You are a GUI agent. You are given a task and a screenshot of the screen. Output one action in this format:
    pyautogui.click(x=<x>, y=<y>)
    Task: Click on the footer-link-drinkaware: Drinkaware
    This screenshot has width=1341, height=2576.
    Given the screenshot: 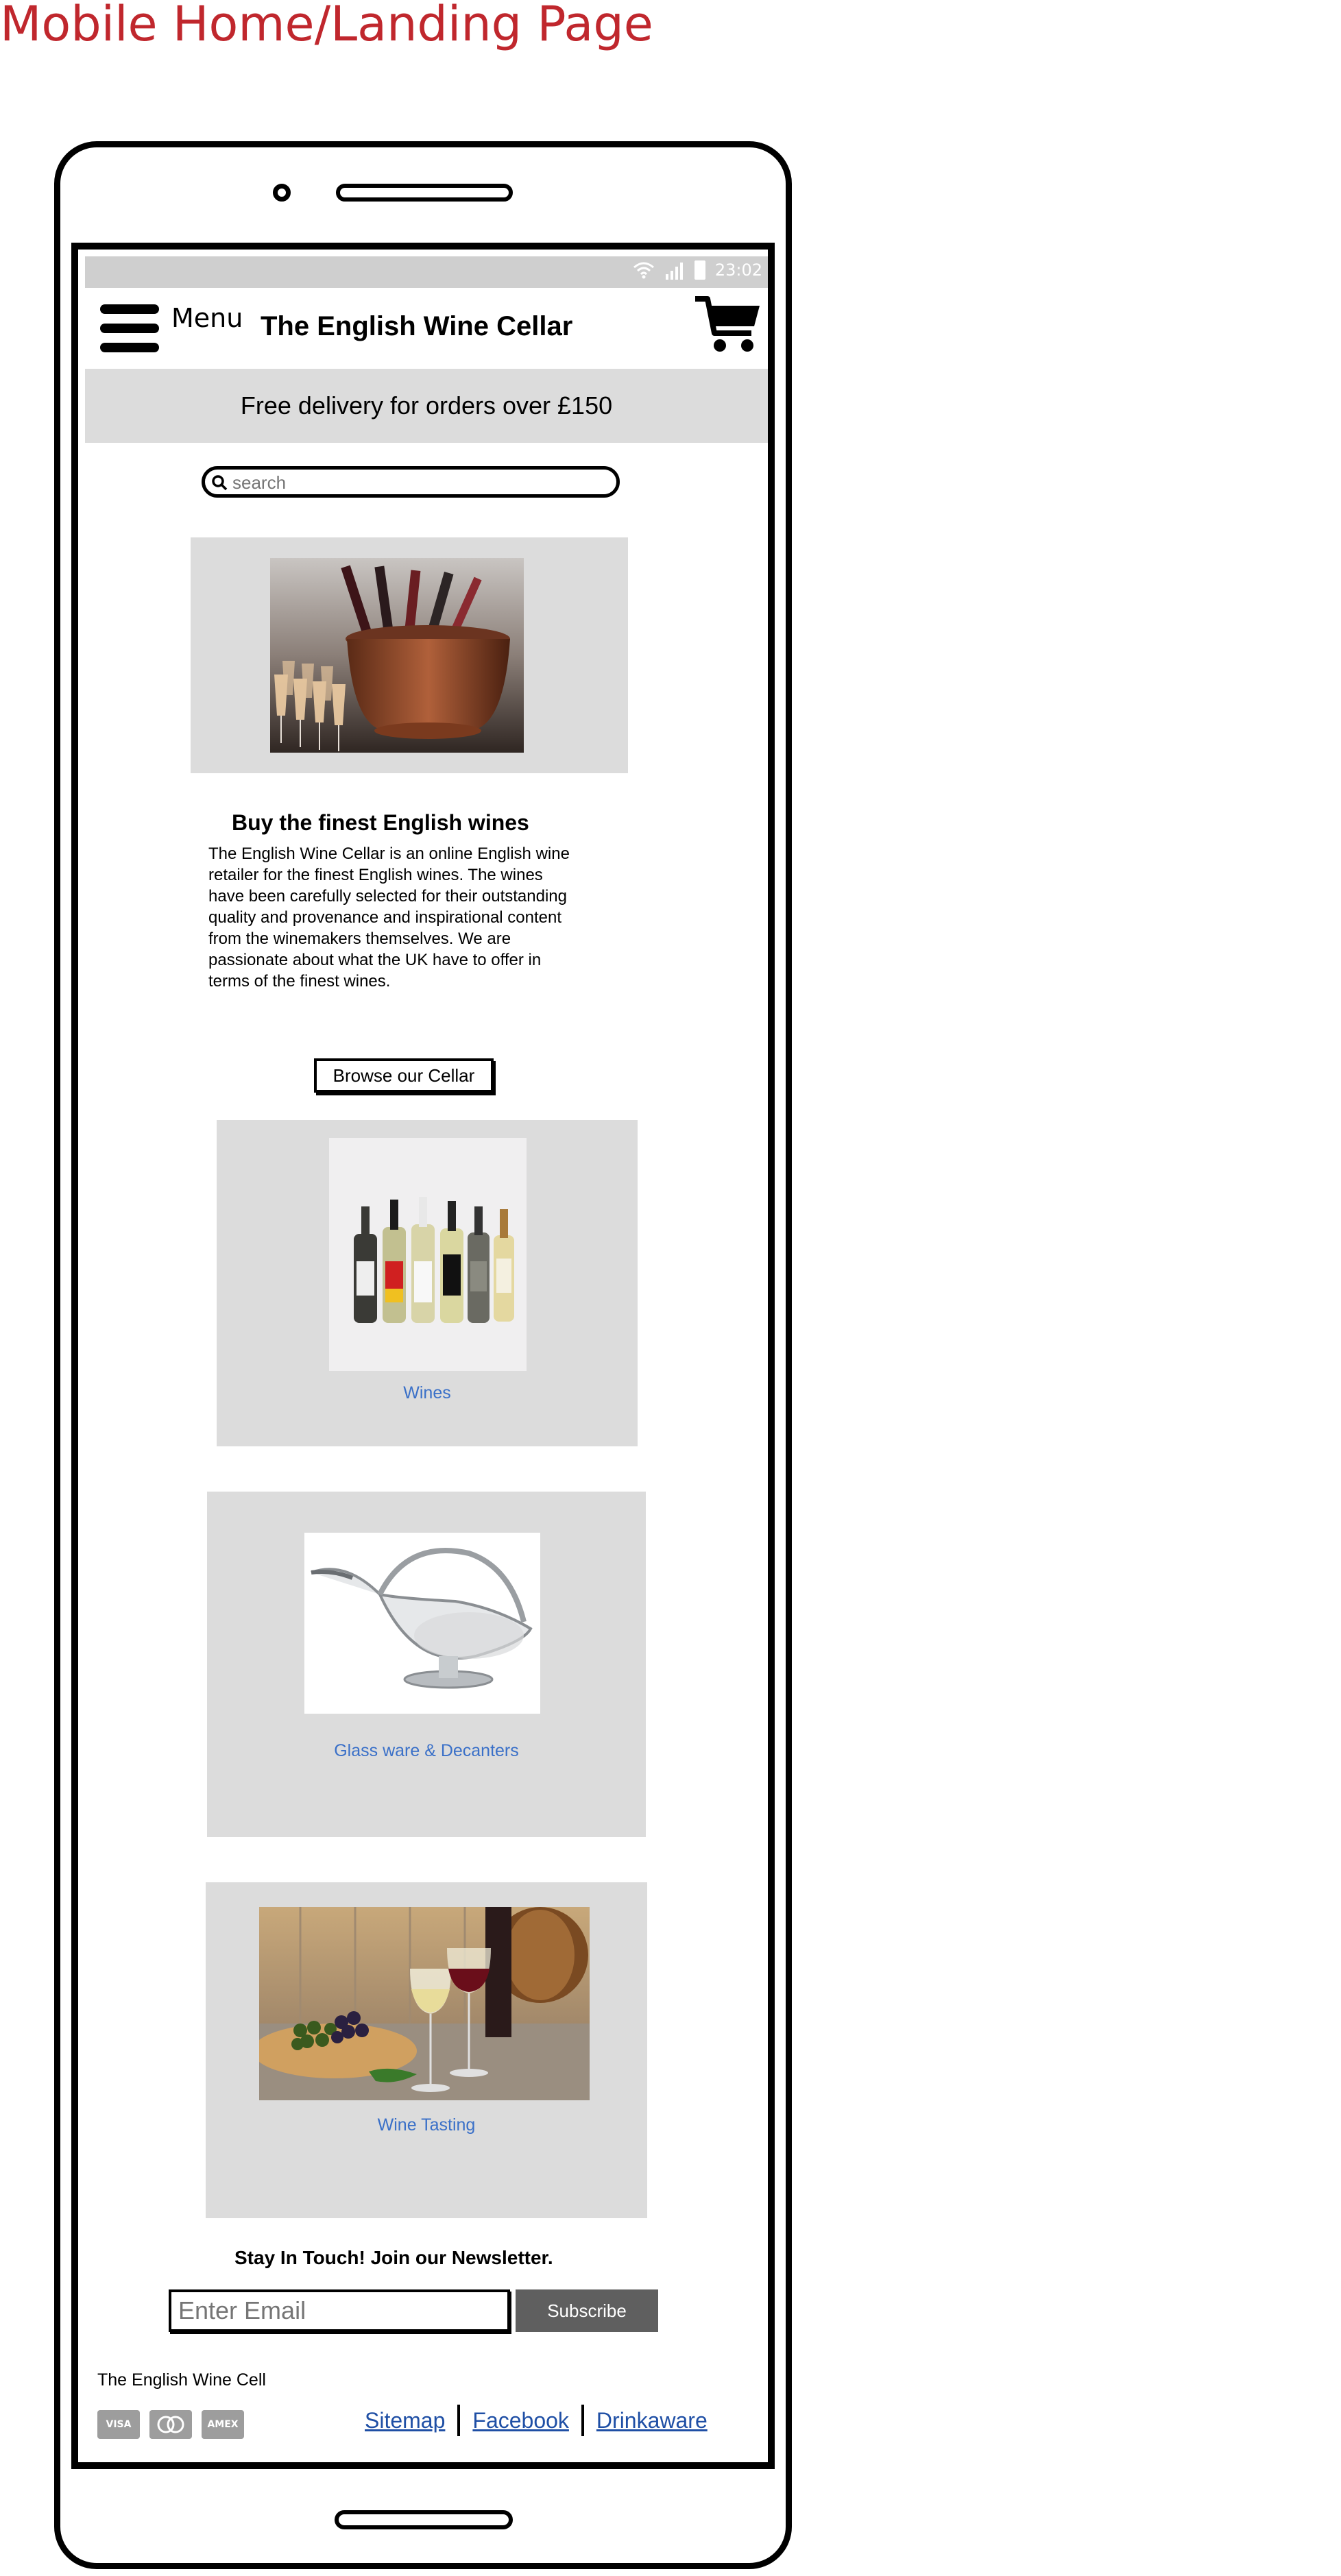 What is the action you would take?
    pyautogui.click(x=652, y=2420)
    